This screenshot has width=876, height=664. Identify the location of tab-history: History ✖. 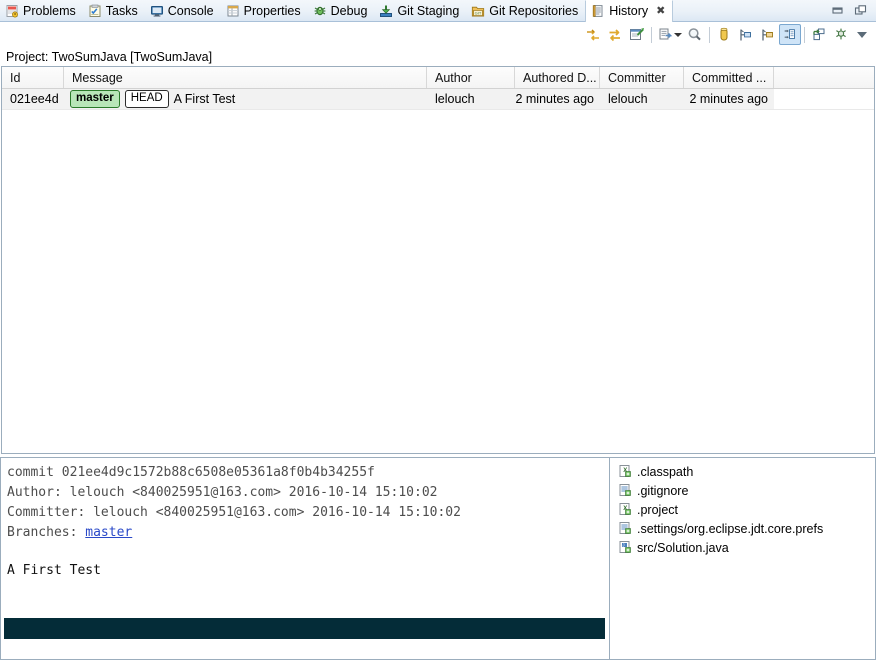
(629, 11).